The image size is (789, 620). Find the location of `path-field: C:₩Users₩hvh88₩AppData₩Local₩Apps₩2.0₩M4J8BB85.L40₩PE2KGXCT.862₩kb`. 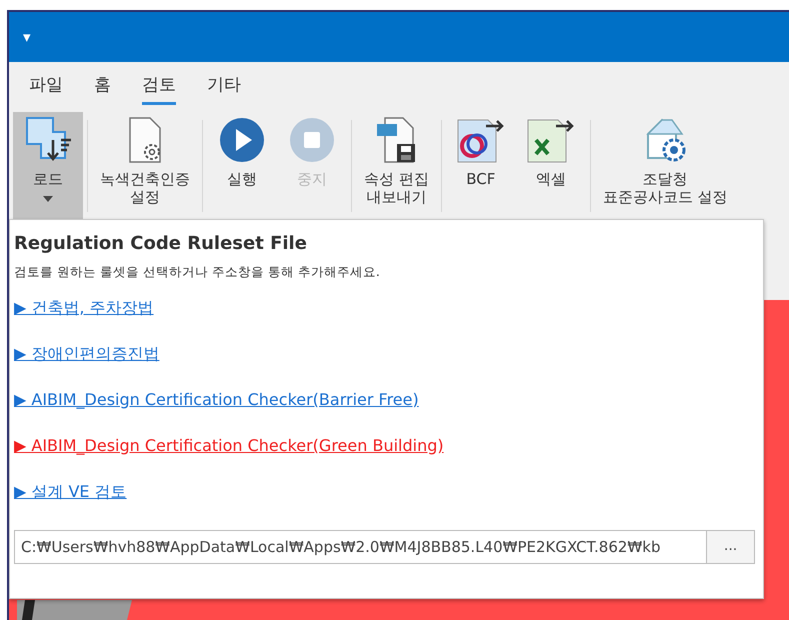

path-field: C:₩Users₩hvh88₩AppData₩Local₩Apps₩2.0₩M4J8BB85.L40₩PE2KGXCT.862₩kb is located at coordinates (361, 547).